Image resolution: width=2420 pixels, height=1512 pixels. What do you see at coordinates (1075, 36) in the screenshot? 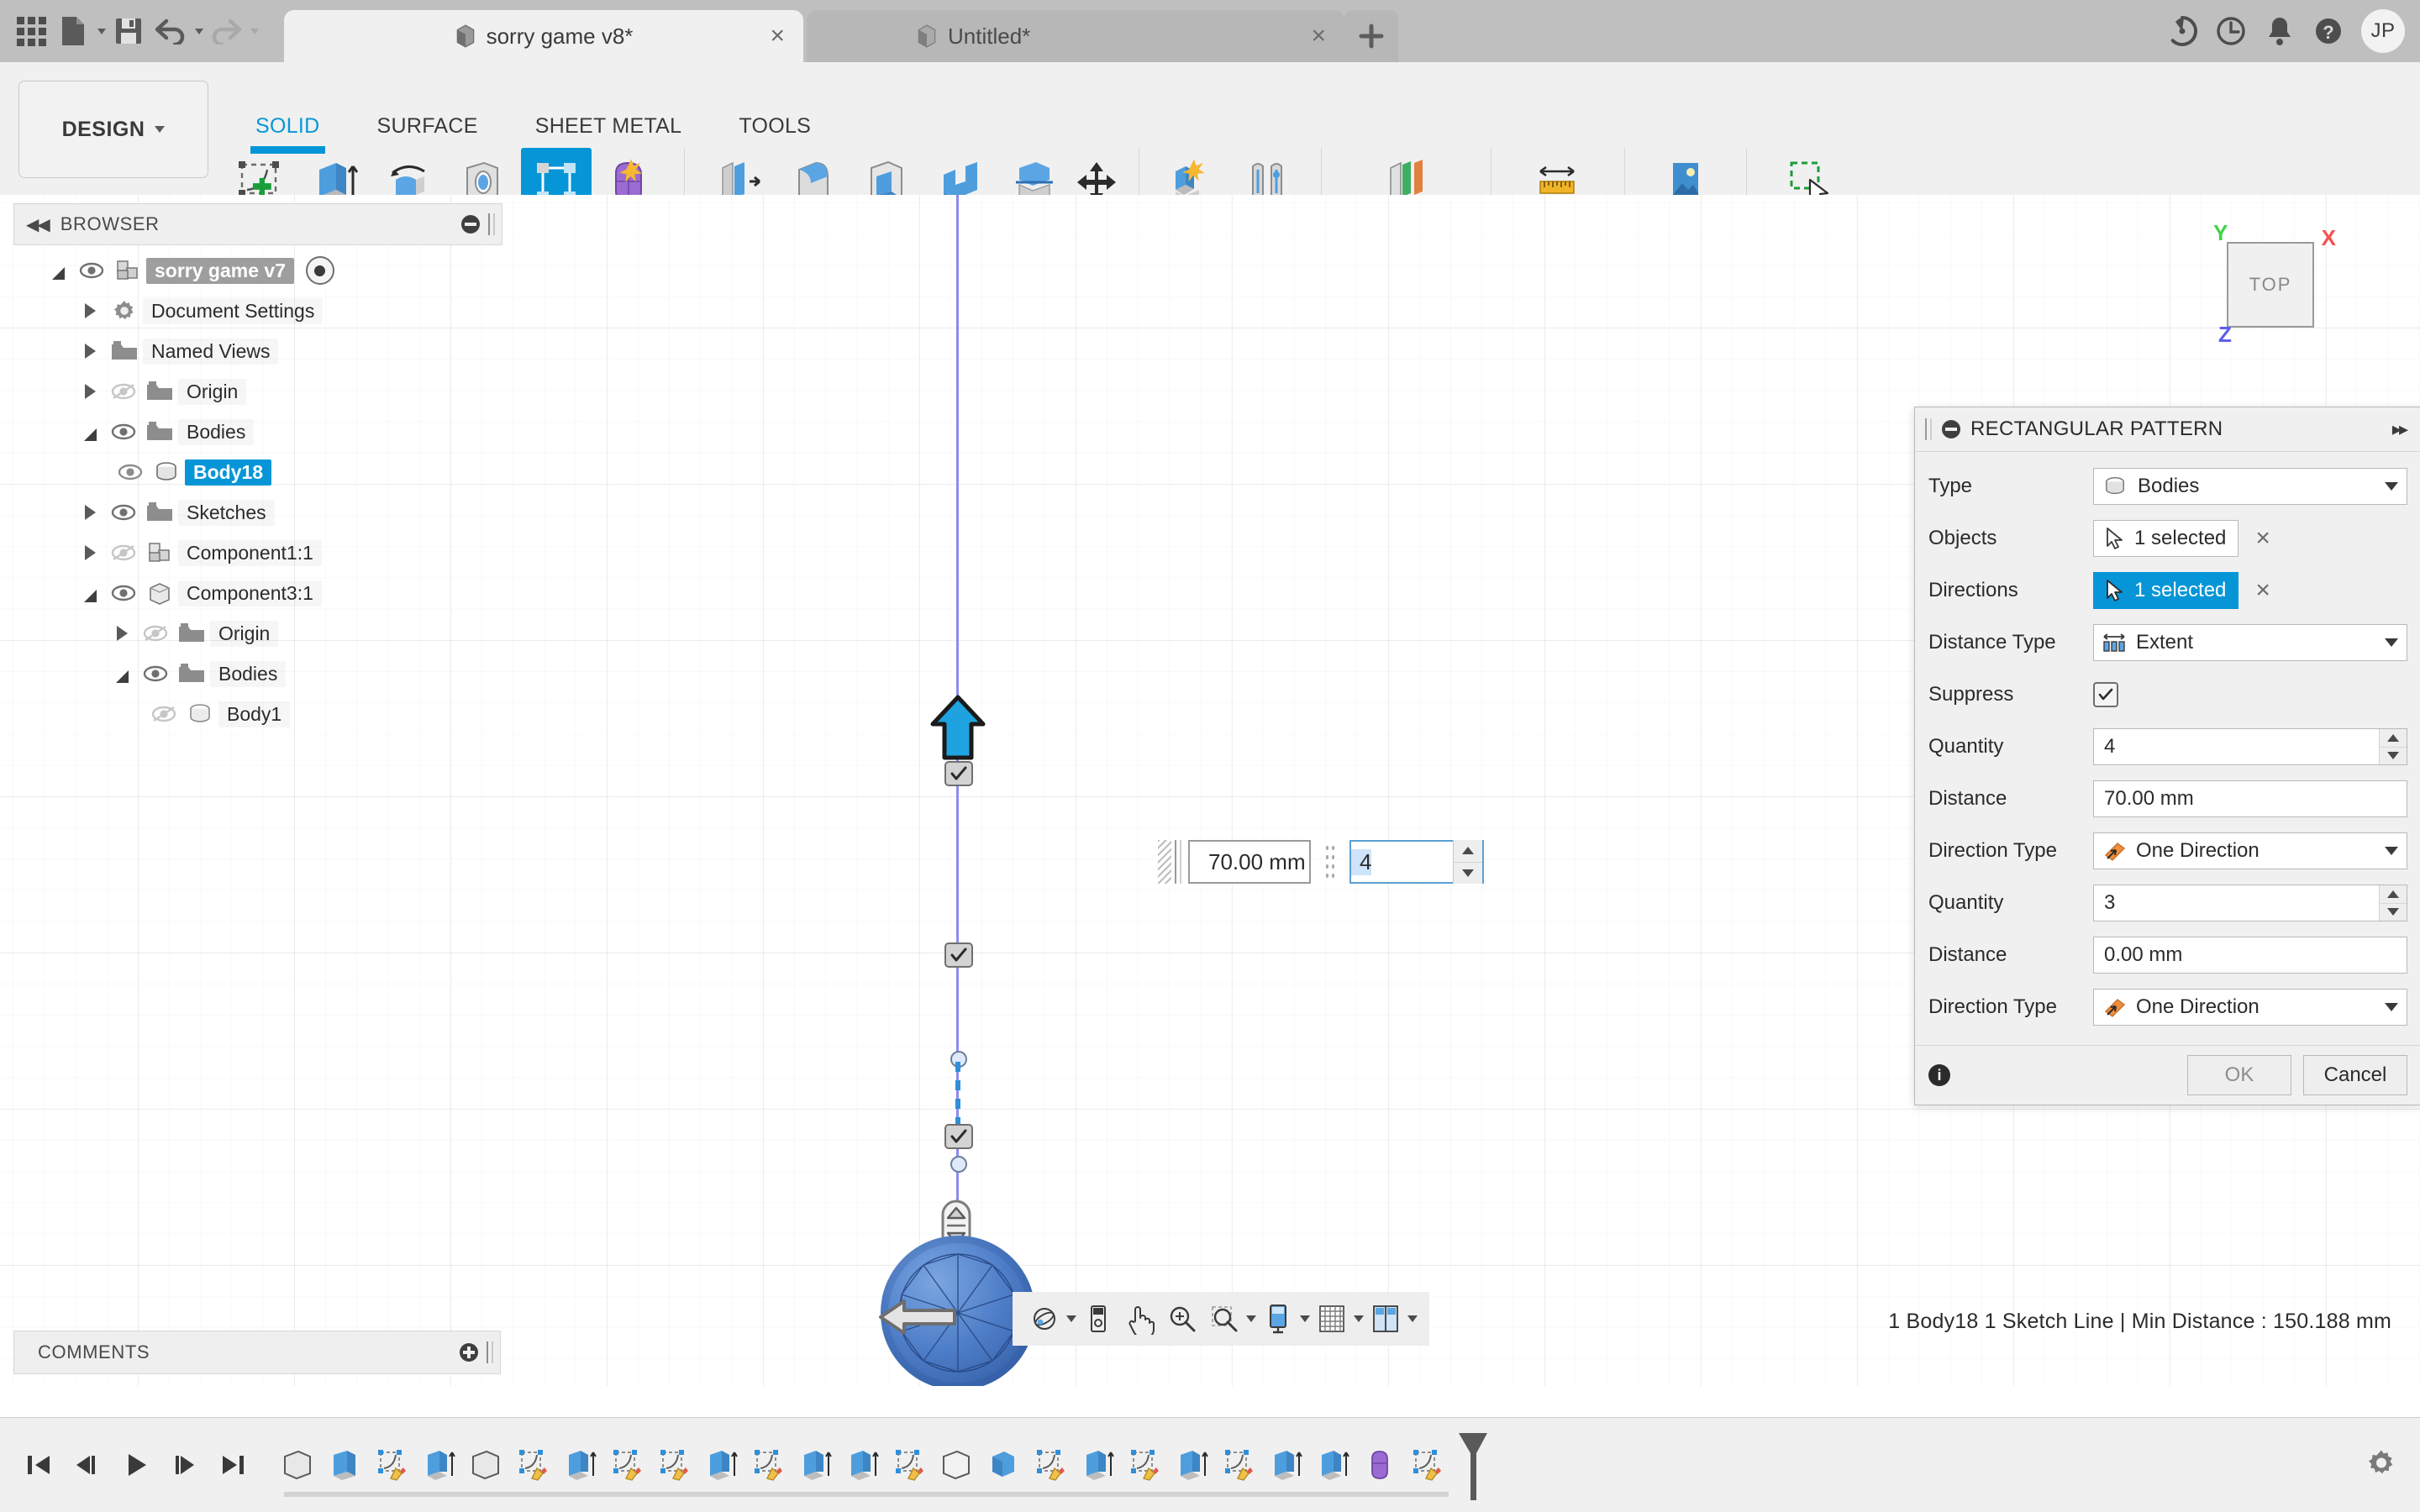
I see `document-tab-1: Untitled* ×` at bounding box center [1075, 36].